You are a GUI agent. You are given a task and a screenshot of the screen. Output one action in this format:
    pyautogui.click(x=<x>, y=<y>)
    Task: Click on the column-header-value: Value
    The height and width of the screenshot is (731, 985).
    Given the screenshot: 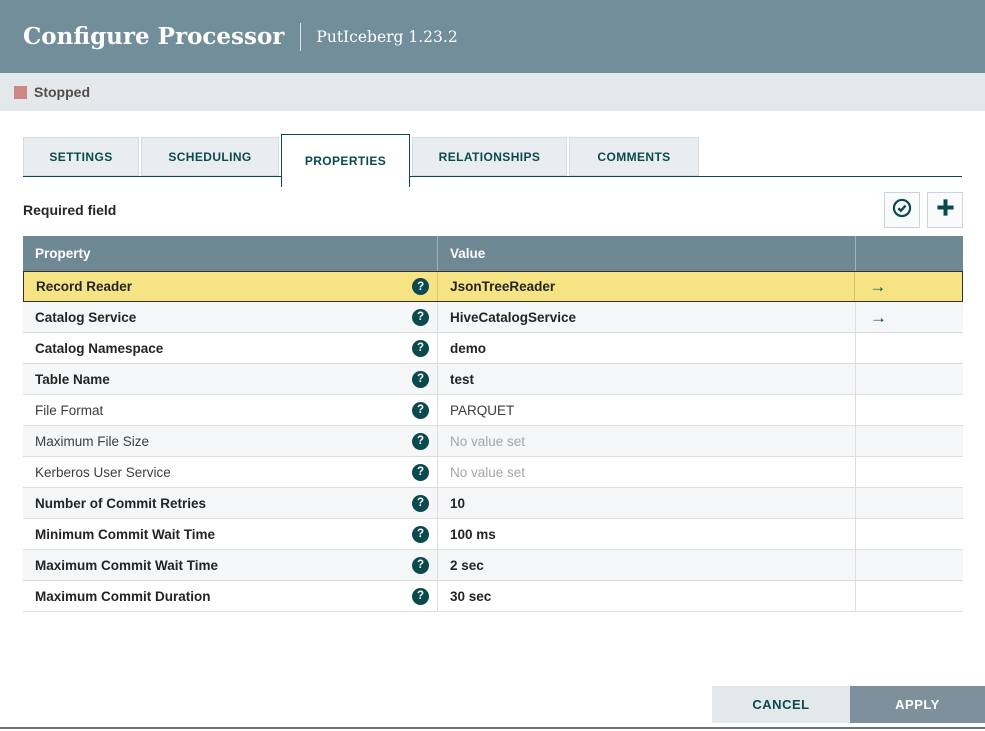 What is the action you would take?
    pyautogui.click(x=646, y=253)
    